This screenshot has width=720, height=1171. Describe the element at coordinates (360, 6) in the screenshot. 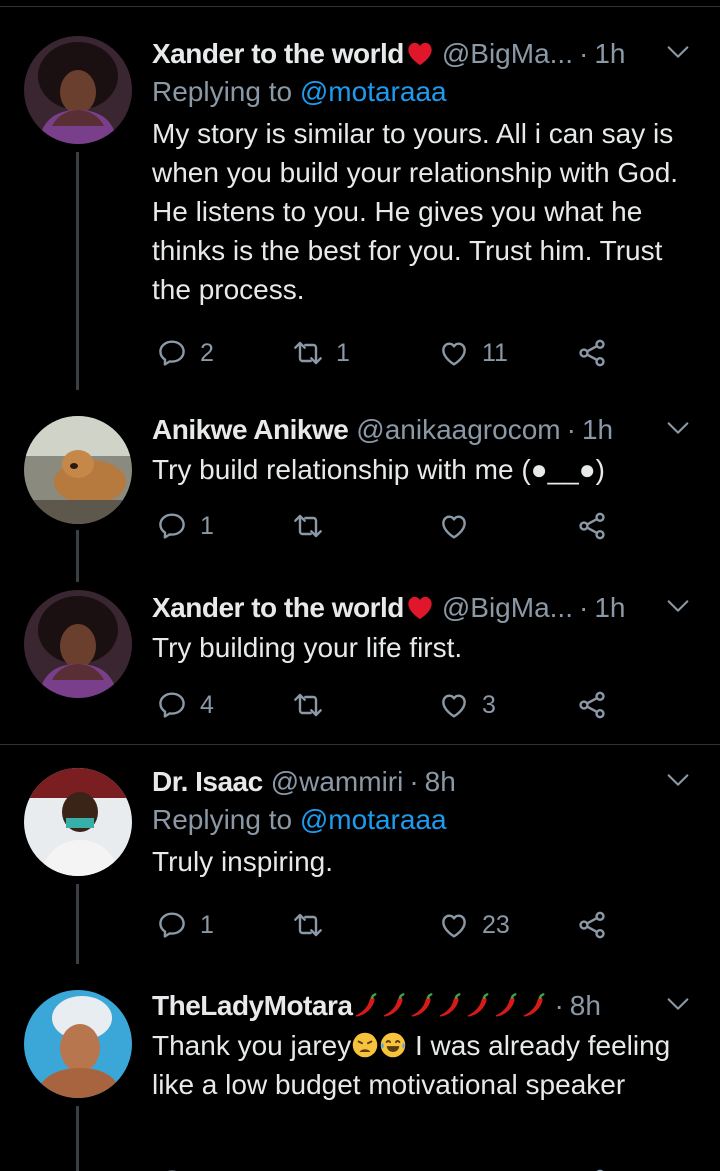

I see `top-divider` at that location.